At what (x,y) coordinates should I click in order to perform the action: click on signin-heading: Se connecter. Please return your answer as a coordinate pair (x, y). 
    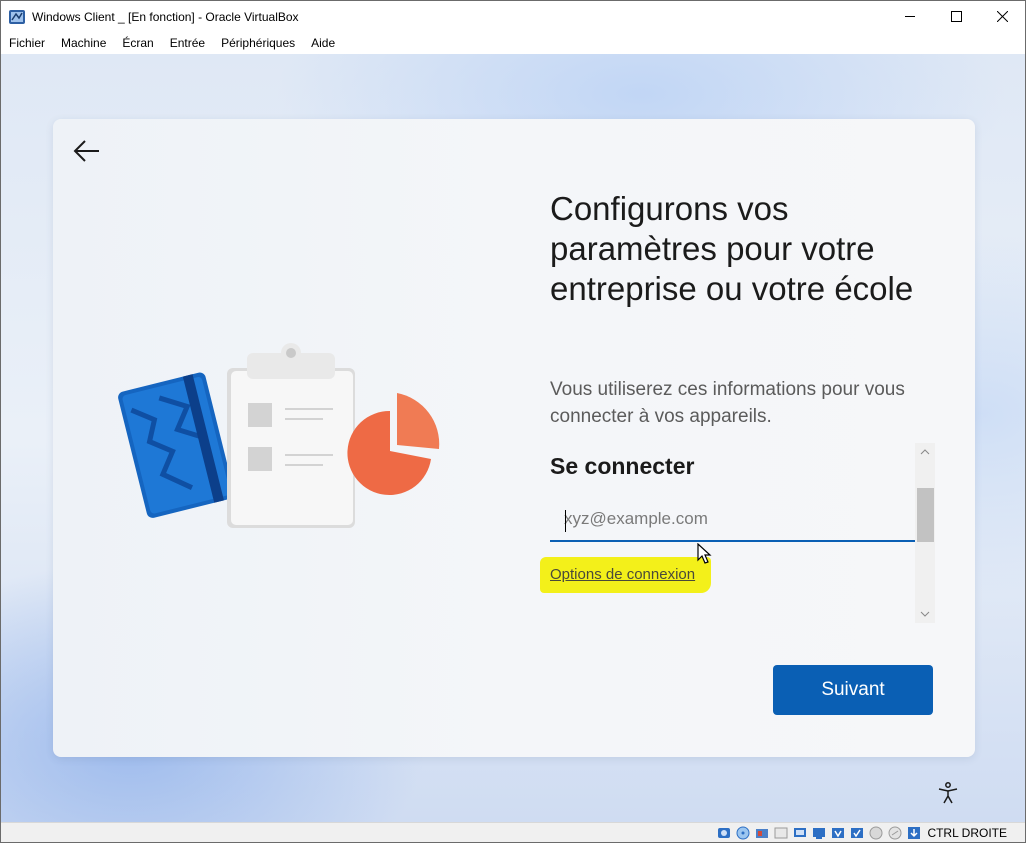
    Looking at the image, I should click on (622, 466).